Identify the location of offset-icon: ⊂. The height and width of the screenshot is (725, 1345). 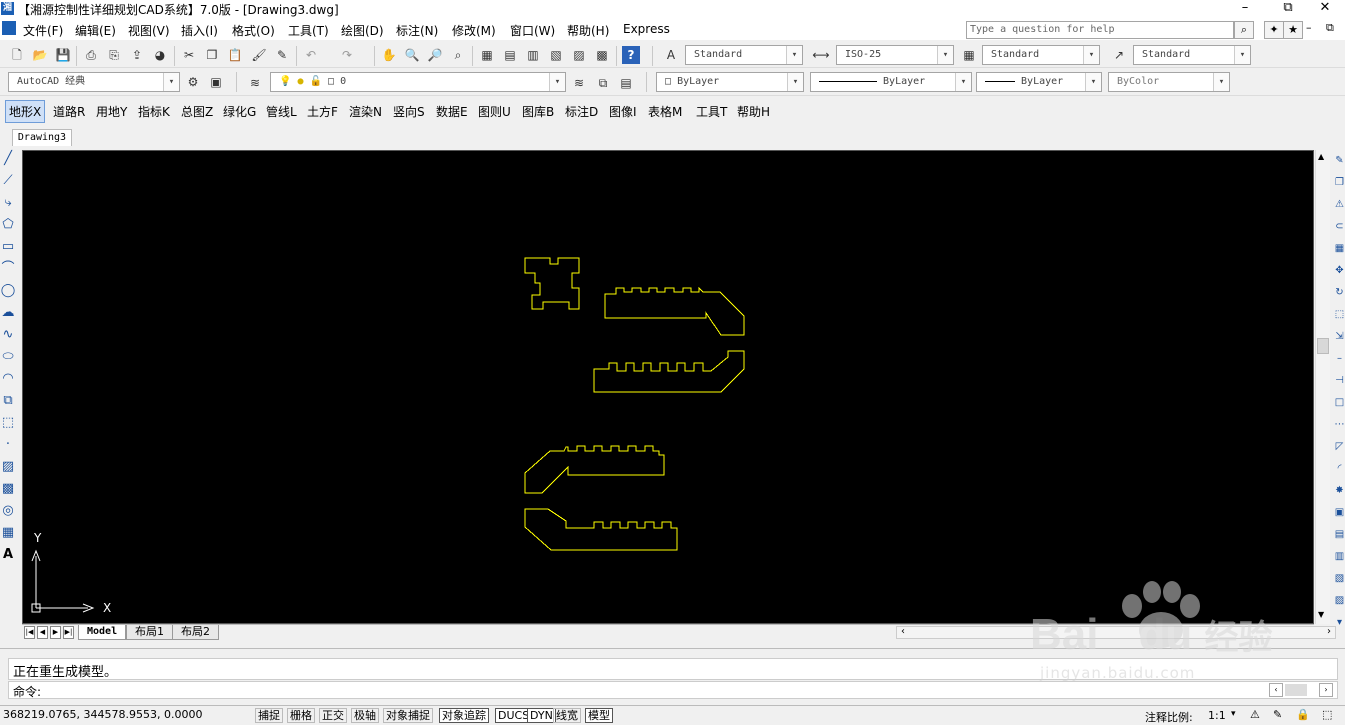
(1339, 227).